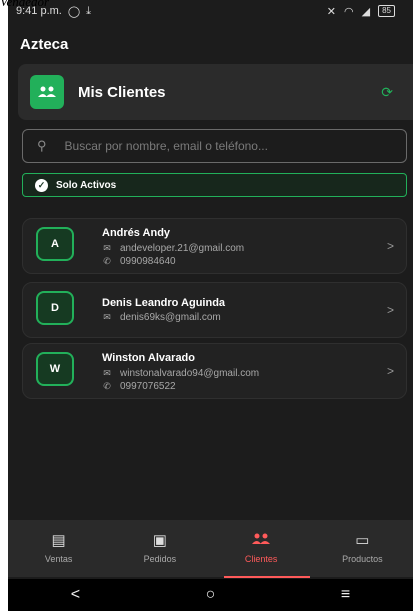  What do you see at coordinates (58, 559) in the screenshot?
I see `tab-ventas-label: Ventas` at bounding box center [58, 559].